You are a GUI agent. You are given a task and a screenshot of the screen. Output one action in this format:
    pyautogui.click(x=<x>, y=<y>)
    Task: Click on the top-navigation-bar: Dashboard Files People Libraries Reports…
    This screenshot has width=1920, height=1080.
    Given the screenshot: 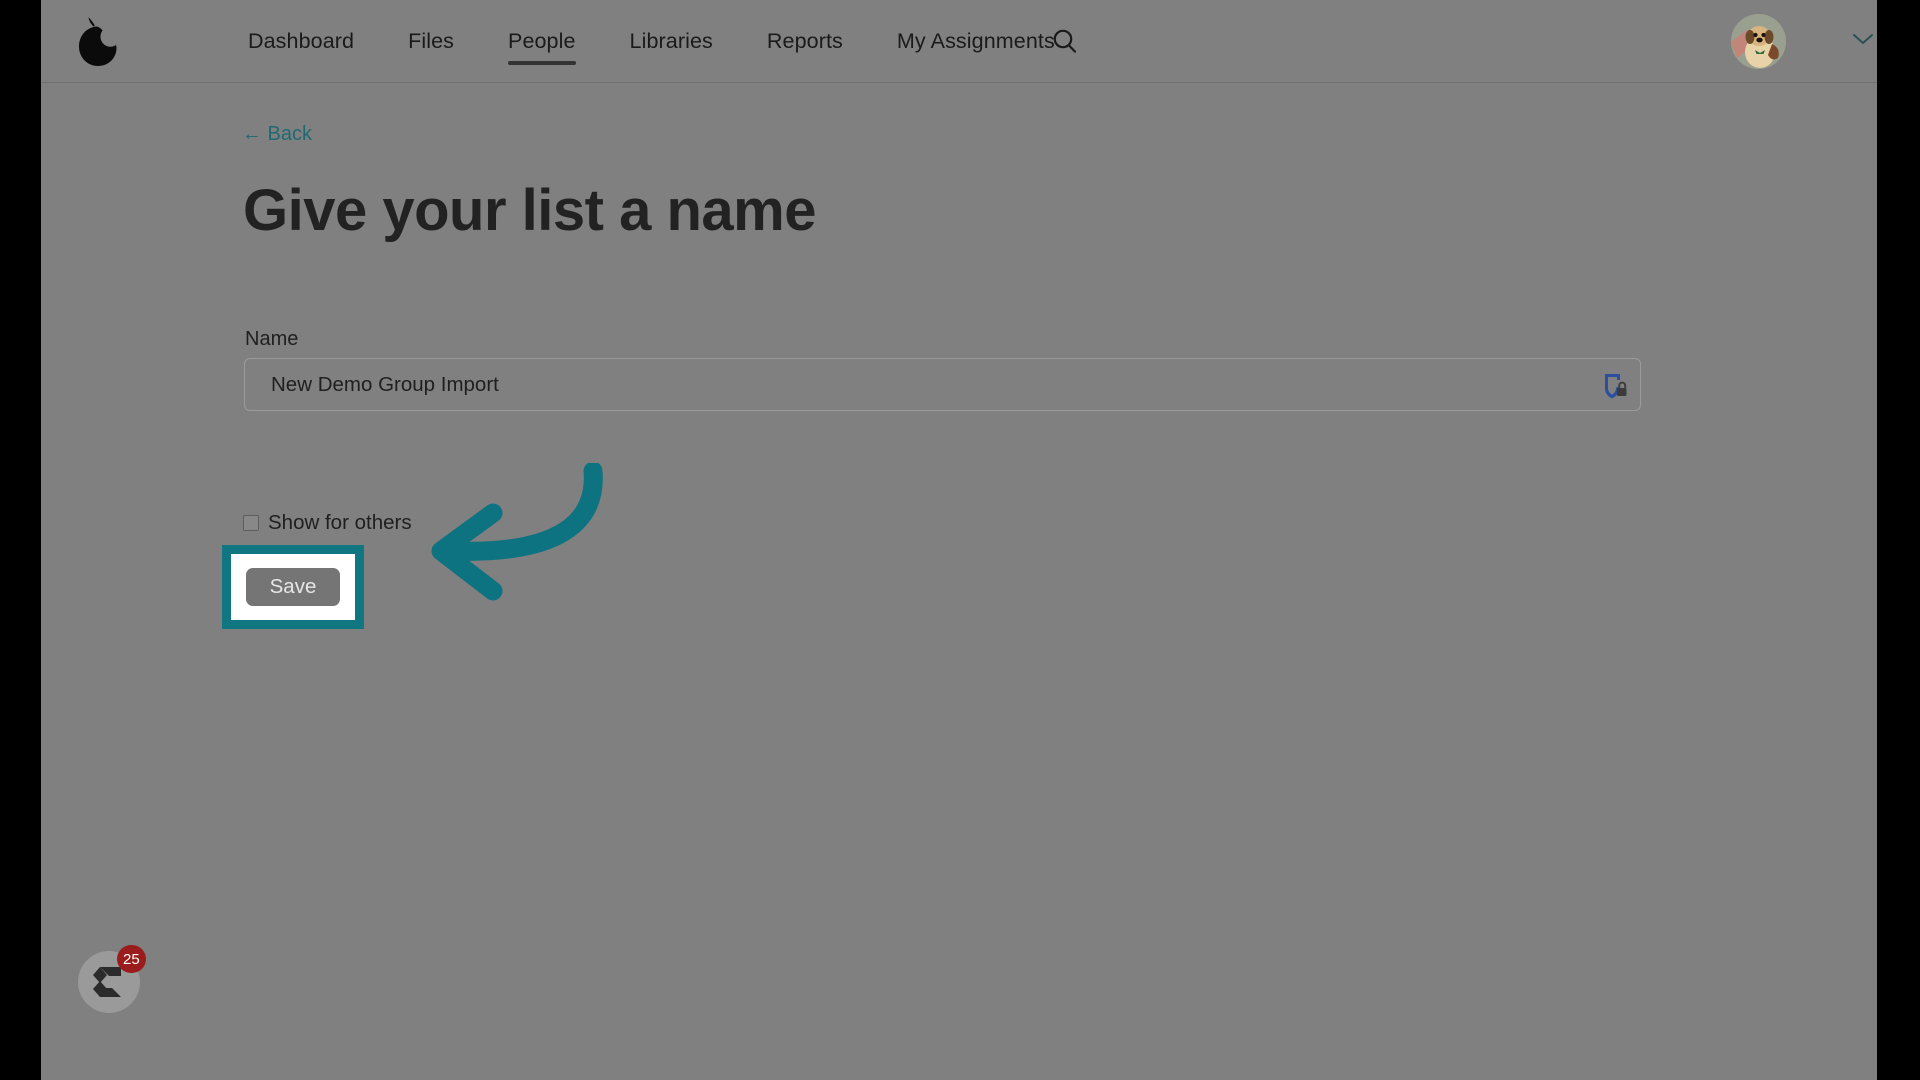 What is the action you would take?
    pyautogui.click(x=959, y=41)
    